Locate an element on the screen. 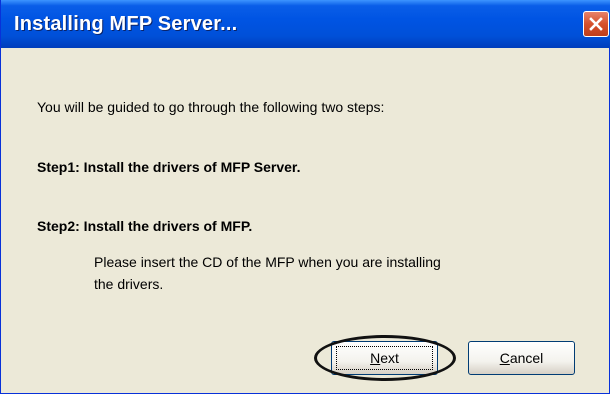  step2-text: Step2: Install the drivers of MFP. is located at coordinates (145, 226).